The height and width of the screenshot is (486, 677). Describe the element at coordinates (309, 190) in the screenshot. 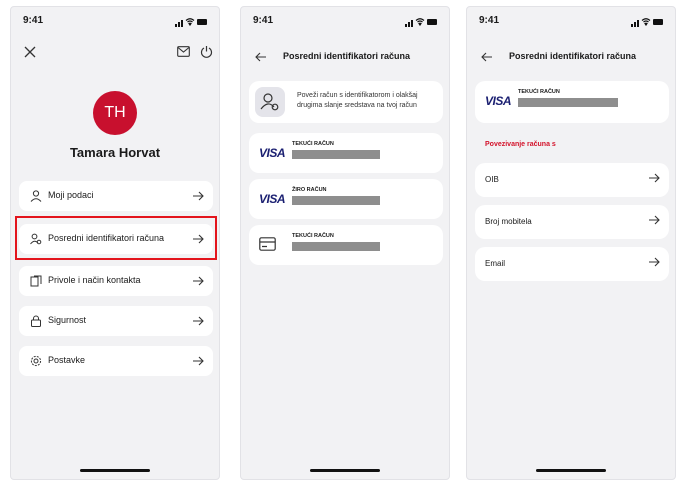

I see `account-type-label: ŽIRO RAČUN` at that location.